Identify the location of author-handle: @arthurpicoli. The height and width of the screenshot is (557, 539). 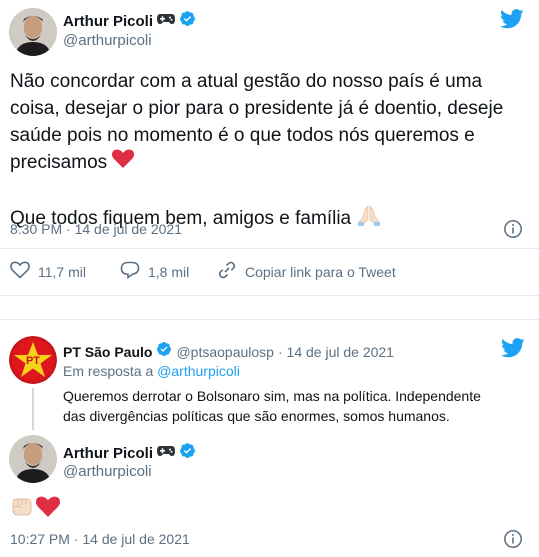
(107, 40).